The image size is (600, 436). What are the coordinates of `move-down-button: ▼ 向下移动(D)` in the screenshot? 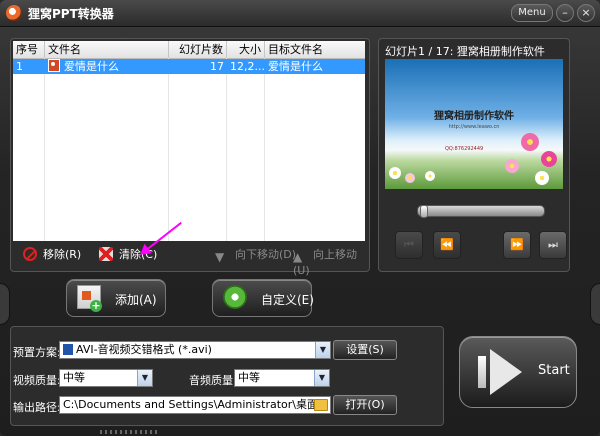 It's located at (256, 255).